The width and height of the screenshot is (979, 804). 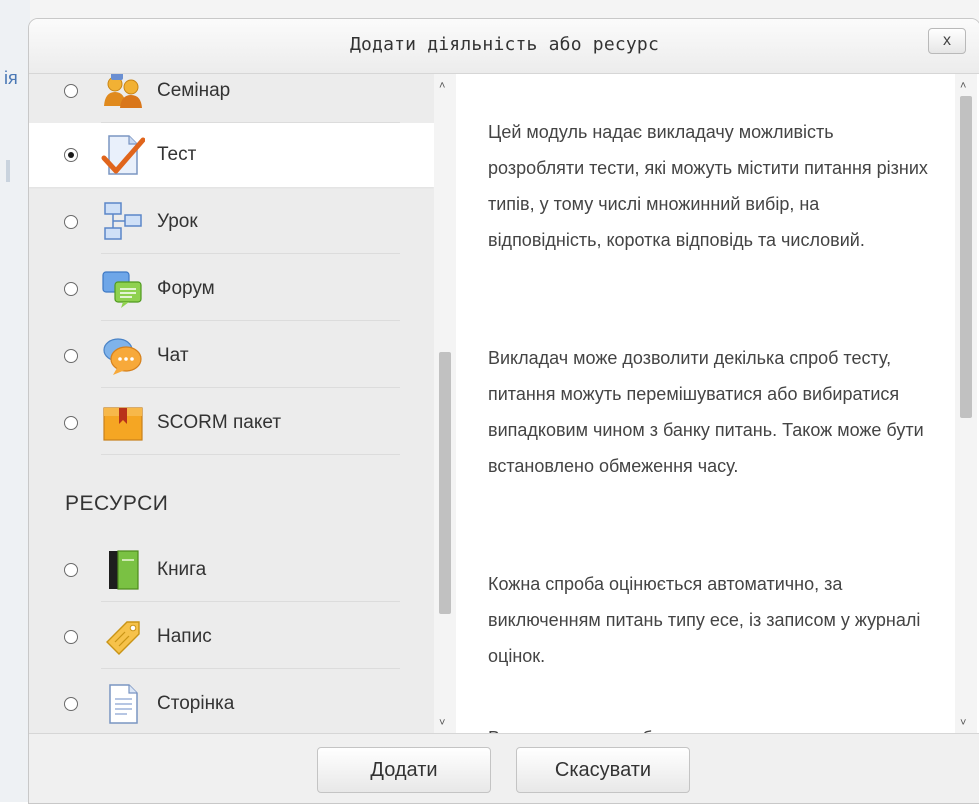 What do you see at coordinates (8, 171) in the screenshot?
I see `sidebar-marker` at bounding box center [8, 171].